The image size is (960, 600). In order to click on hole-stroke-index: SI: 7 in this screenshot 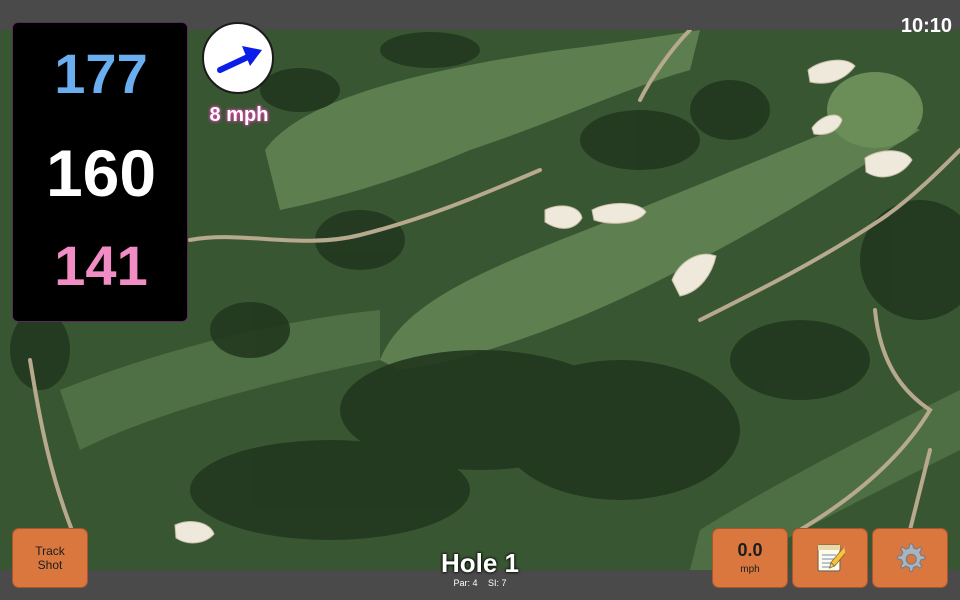, I will do `click(497, 583)`.